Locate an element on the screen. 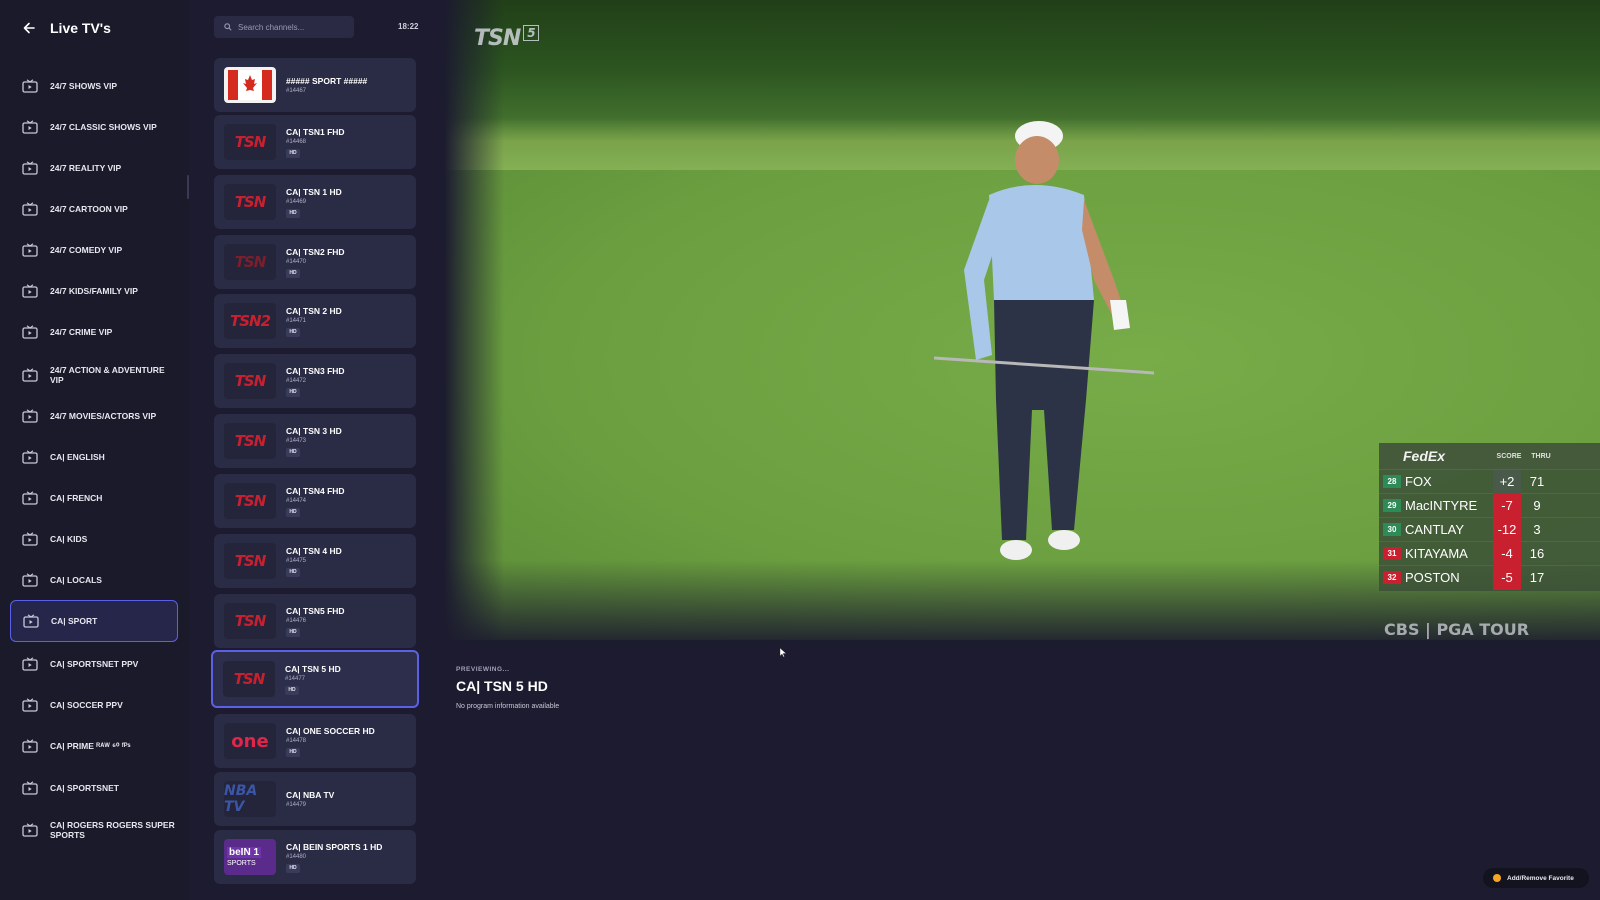 This screenshot has width=1600, height=900. sidebar-item-label: CA| FRENCH is located at coordinates (76, 497).